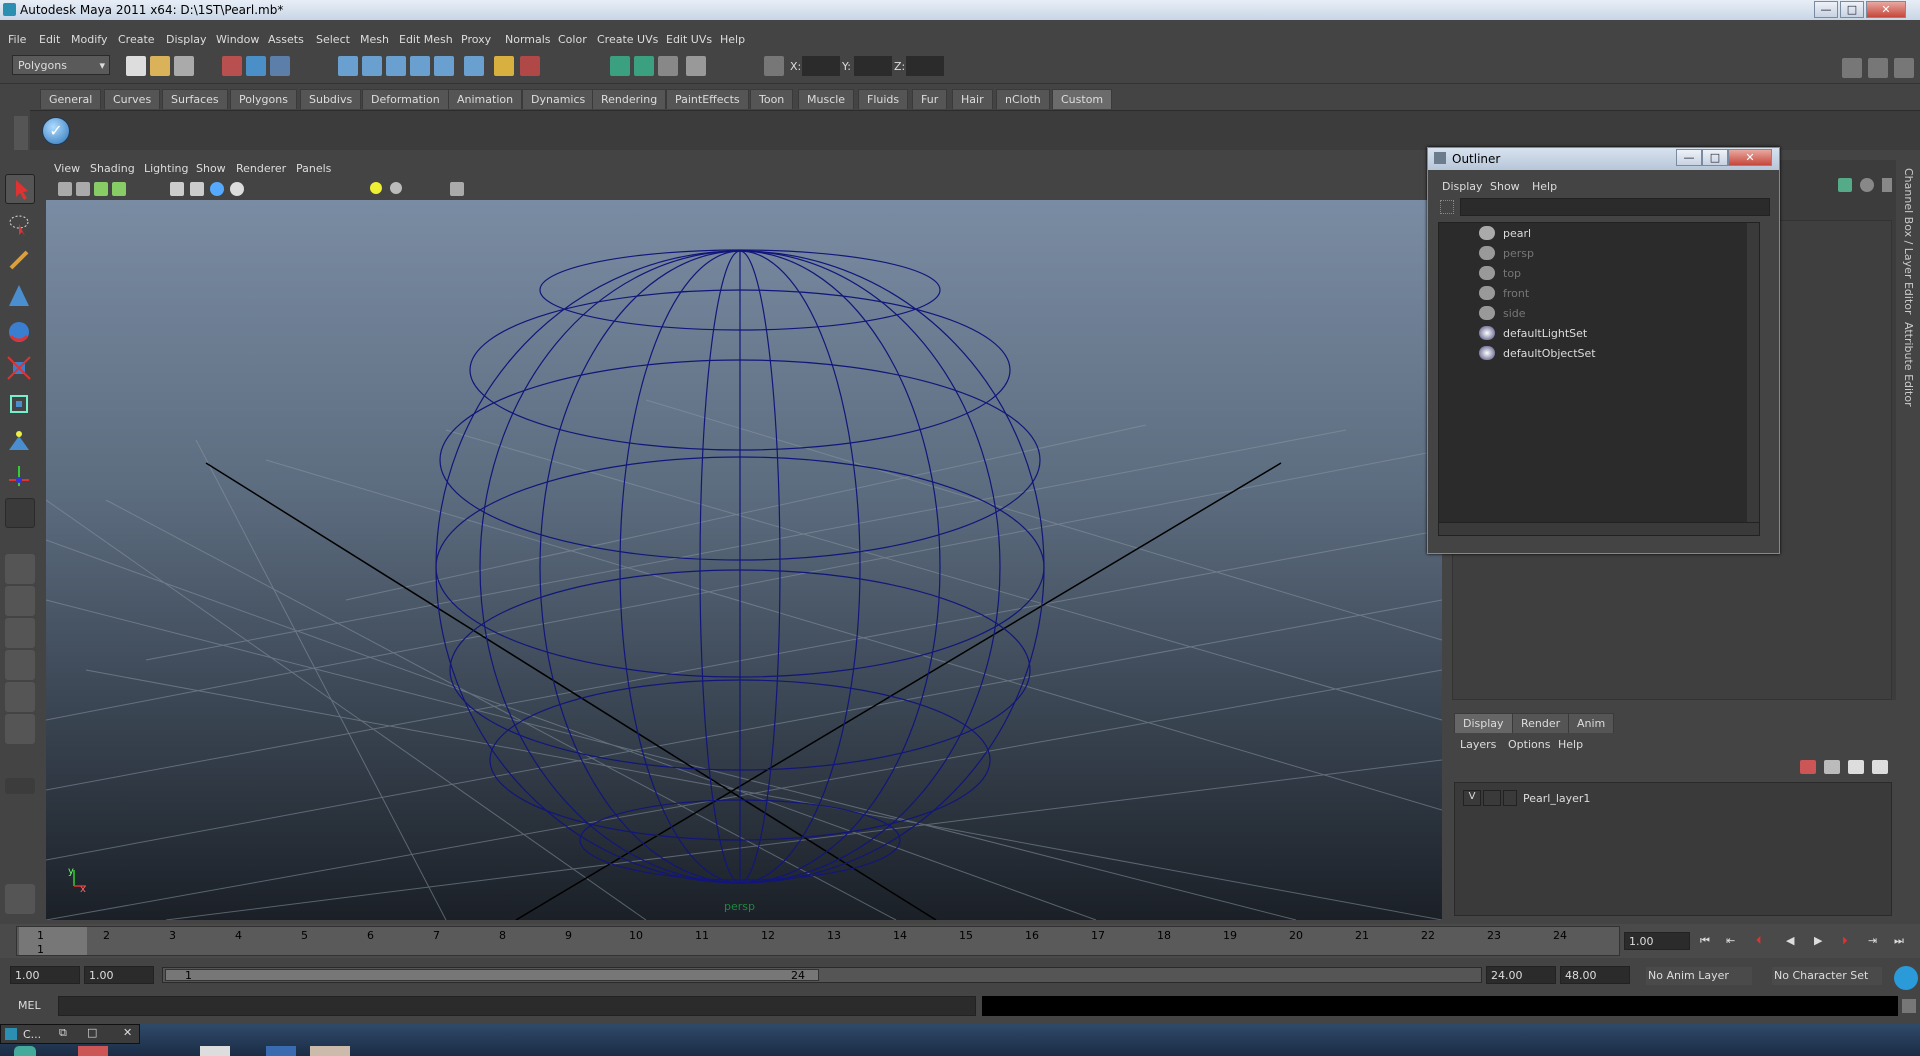  Describe the element at coordinates (232, 66) in the screenshot. I see `select-hierarchy-icon` at that location.